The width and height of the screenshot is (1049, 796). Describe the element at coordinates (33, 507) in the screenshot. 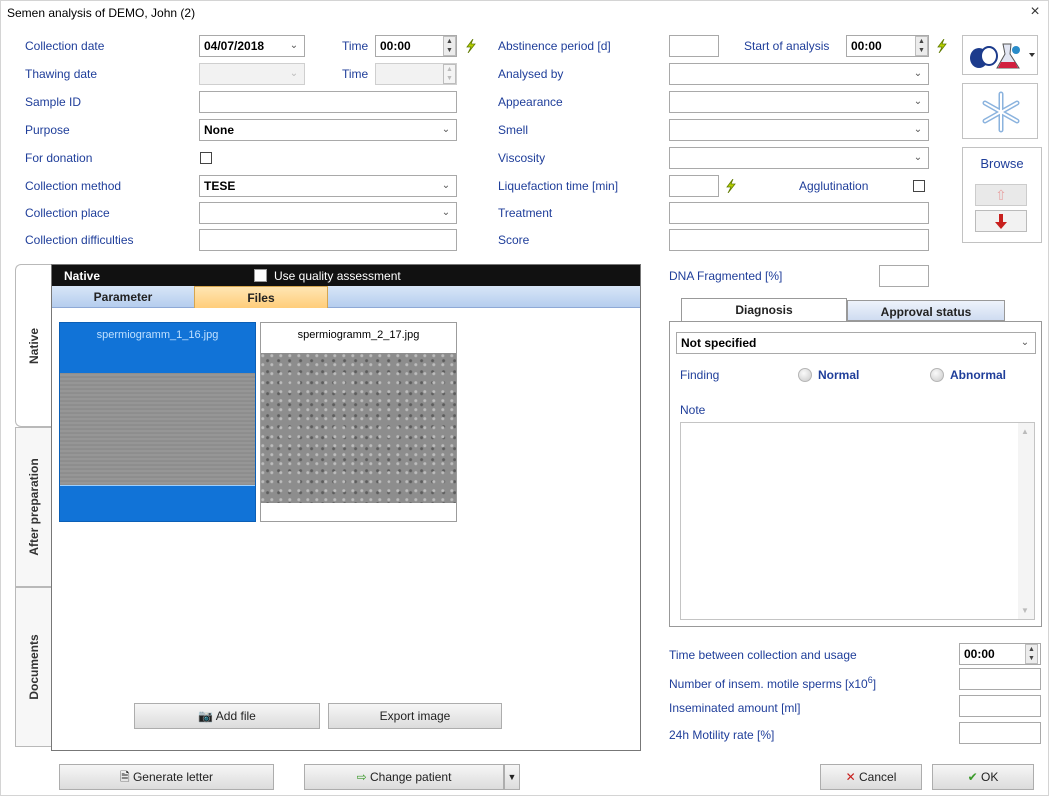

I see `tab-after-preparation: After preparation` at that location.